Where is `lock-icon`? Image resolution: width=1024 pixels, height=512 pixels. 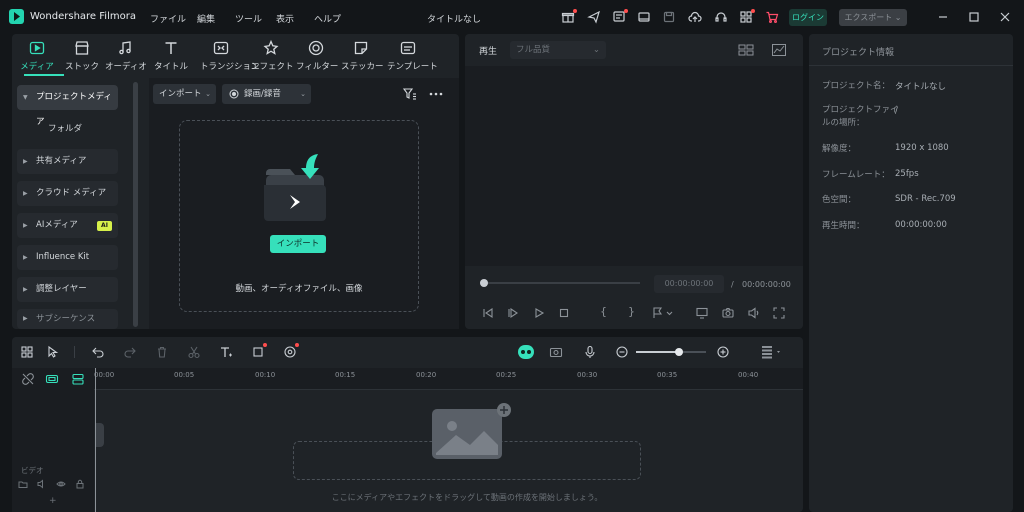 lock-icon is located at coordinates (80, 484).